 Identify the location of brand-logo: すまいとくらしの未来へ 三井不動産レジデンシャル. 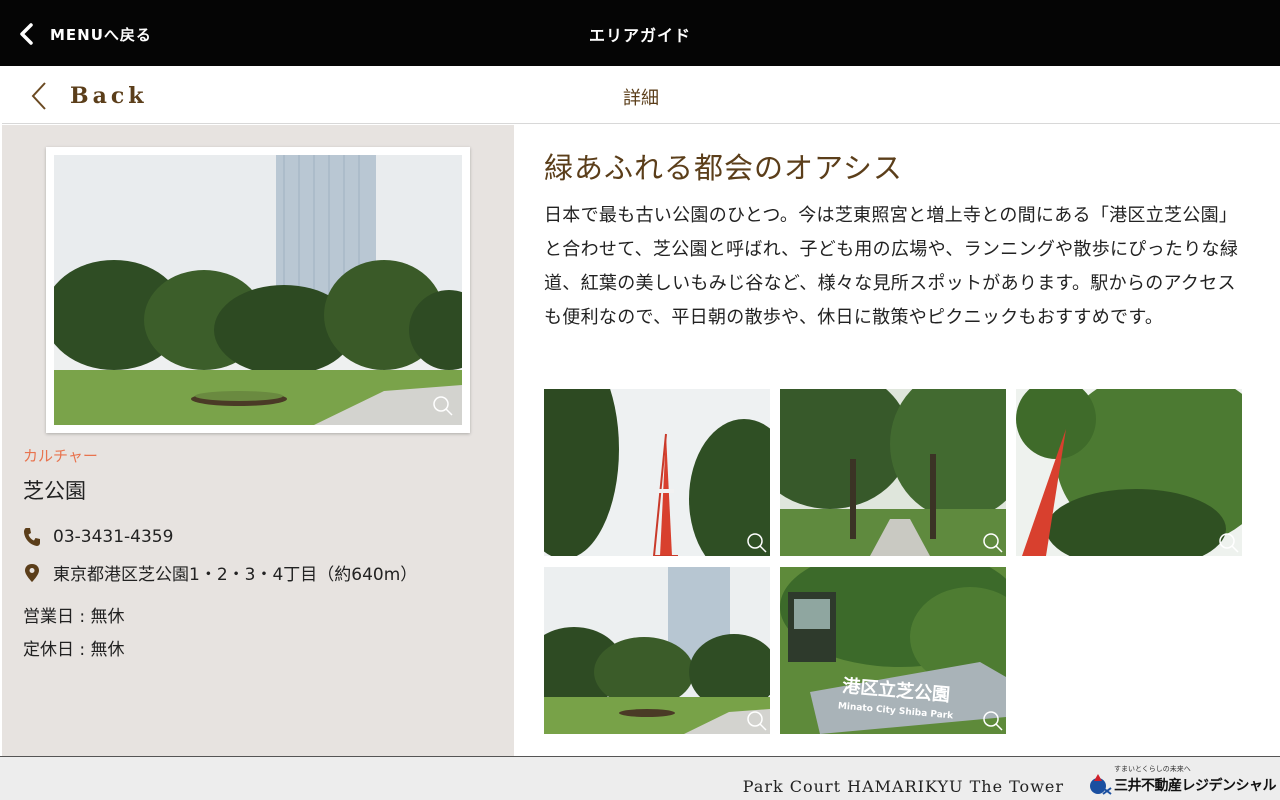
(1183, 781).